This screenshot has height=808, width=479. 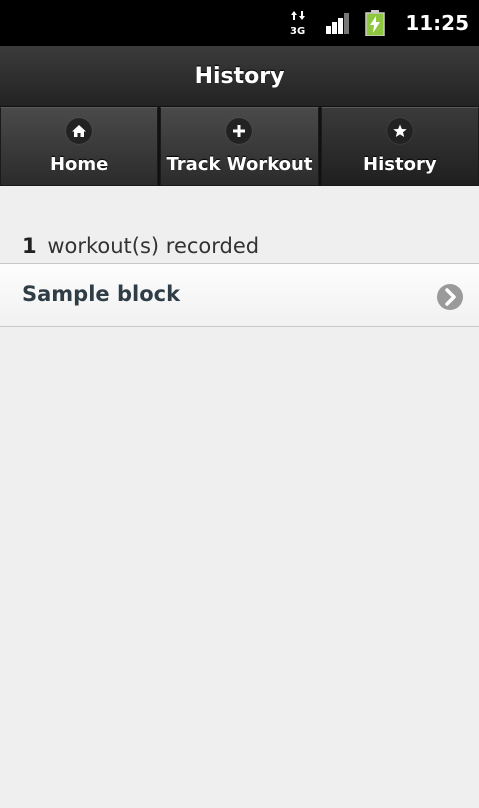 I want to click on svg-text: 3G, so click(x=297, y=31).